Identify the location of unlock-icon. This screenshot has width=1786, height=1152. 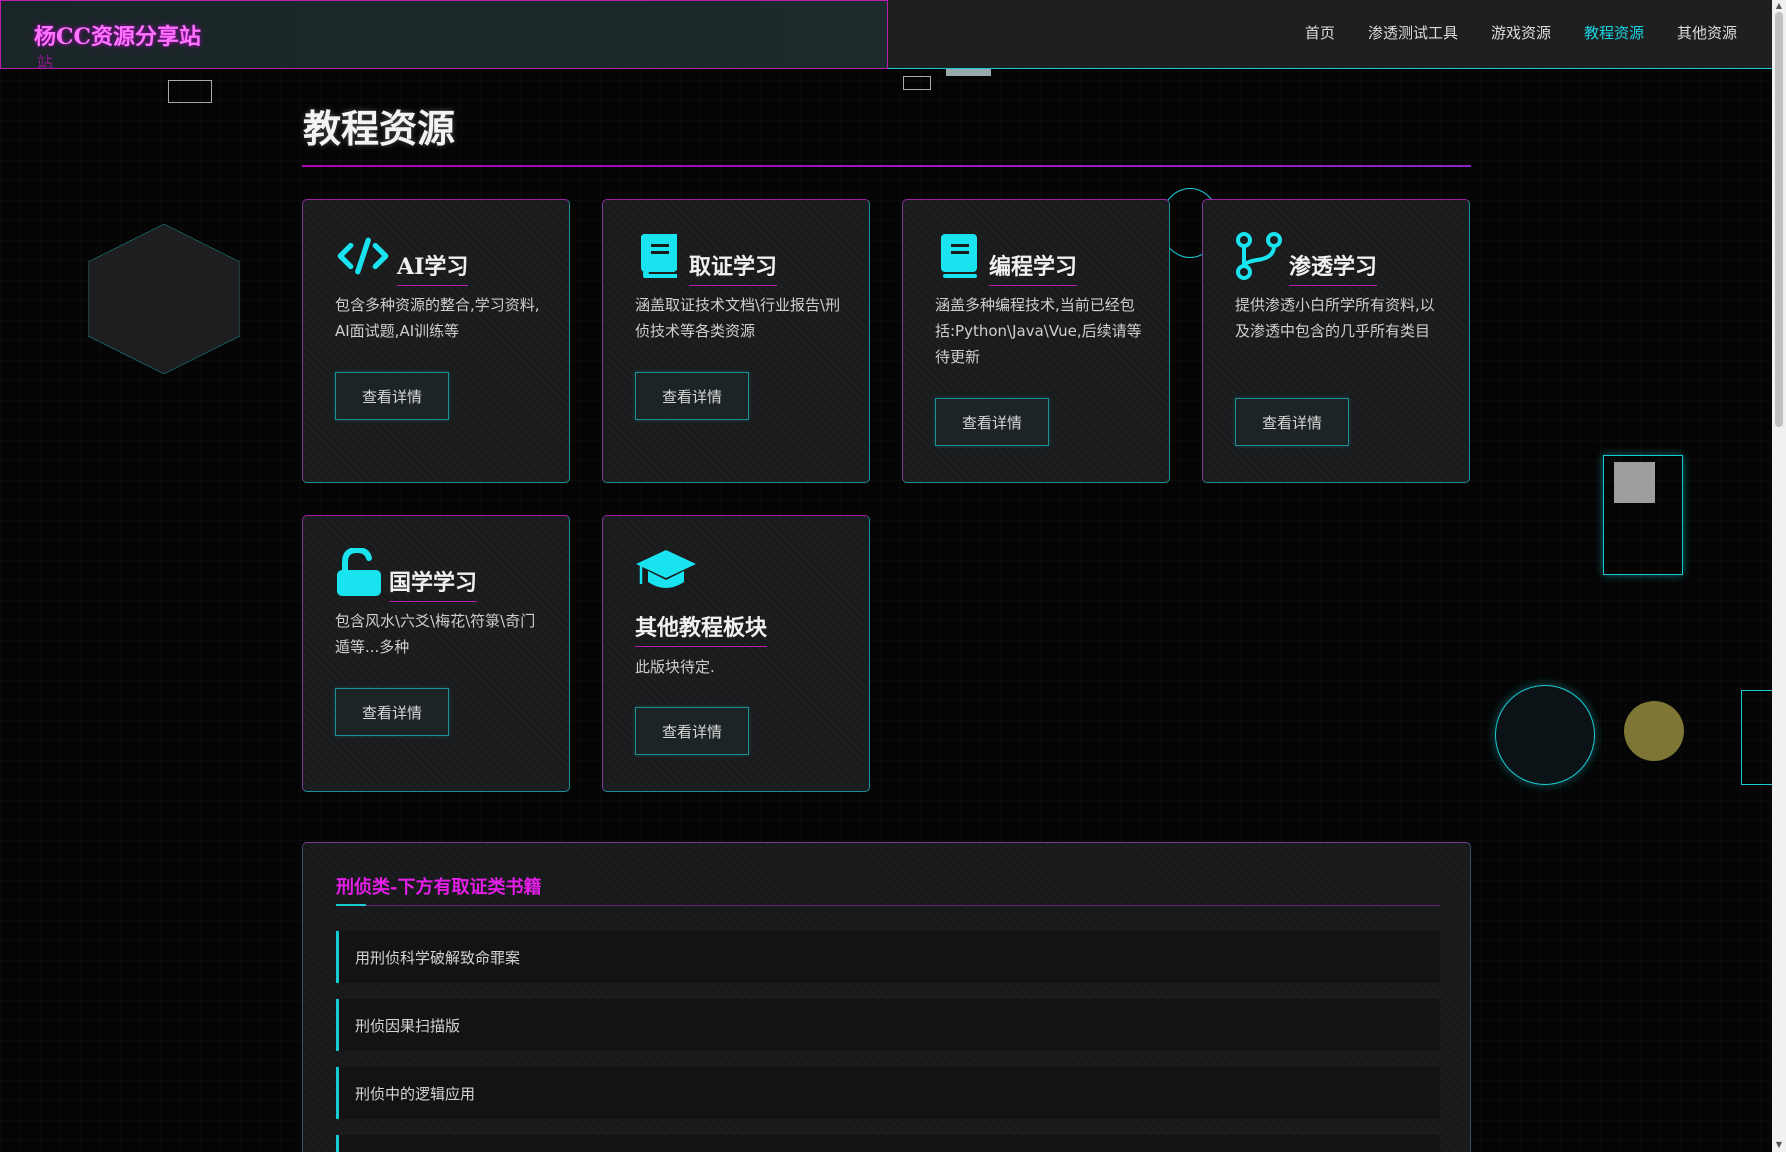
(359, 572).